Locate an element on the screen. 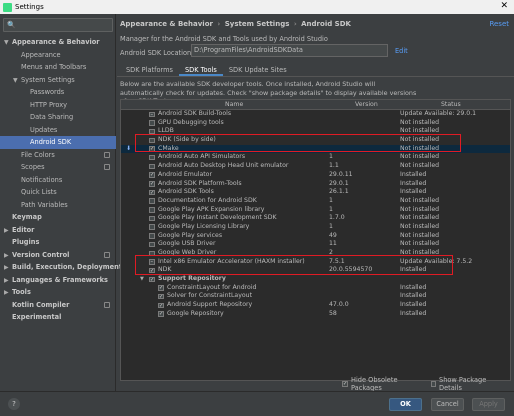 The height and width of the screenshot is (416, 514). sidebar-item: Kotlin Compiler is located at coordinates (58, 305).